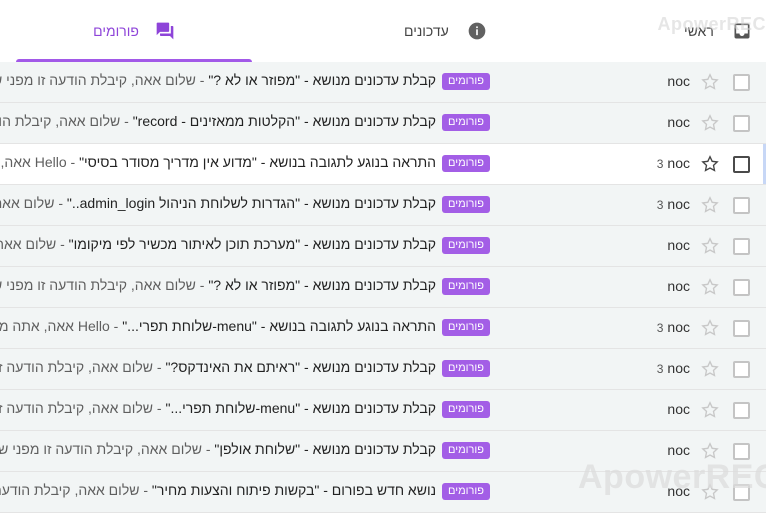 This screenshot has width=766, height=514. Describe the element at coordinates (64, 121) in the screenshot. I see `message-snippet: - שלום אאה, קיבלת הודעה זו` at that location.